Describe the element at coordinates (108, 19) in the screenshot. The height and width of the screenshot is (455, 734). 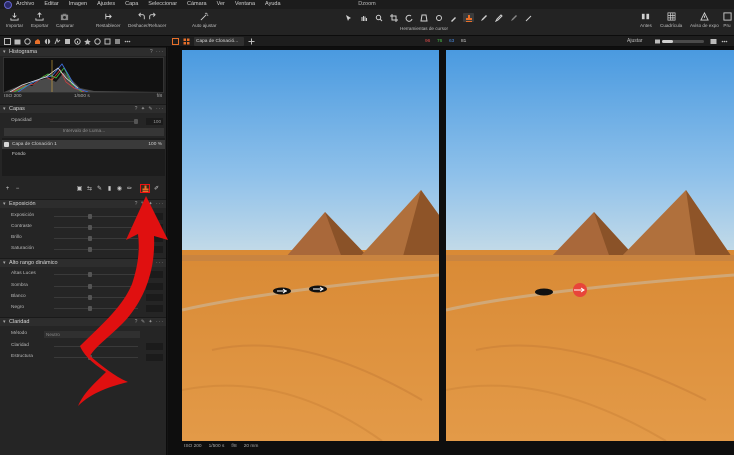
I see `reset-button: Restablecer` at that location.